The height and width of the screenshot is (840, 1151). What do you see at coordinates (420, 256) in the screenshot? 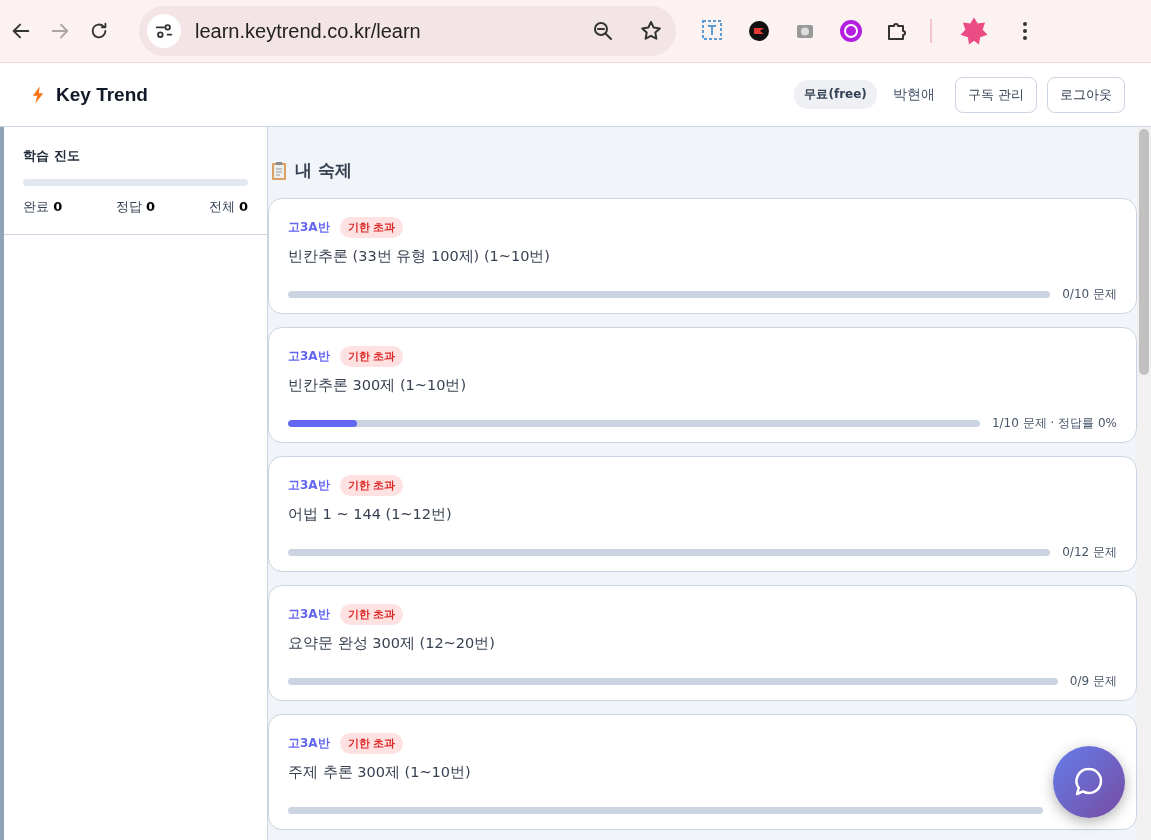
I see `homework-title: 빈칸추론 (33번 유형 100제) (1~10번)` at bounding box center [420, 256].